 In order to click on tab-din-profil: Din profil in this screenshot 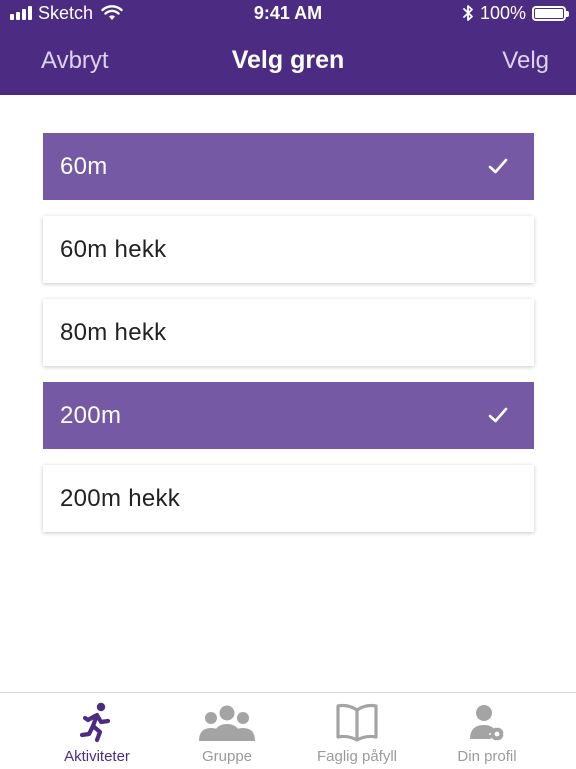, I will do `click(487, 731)`.